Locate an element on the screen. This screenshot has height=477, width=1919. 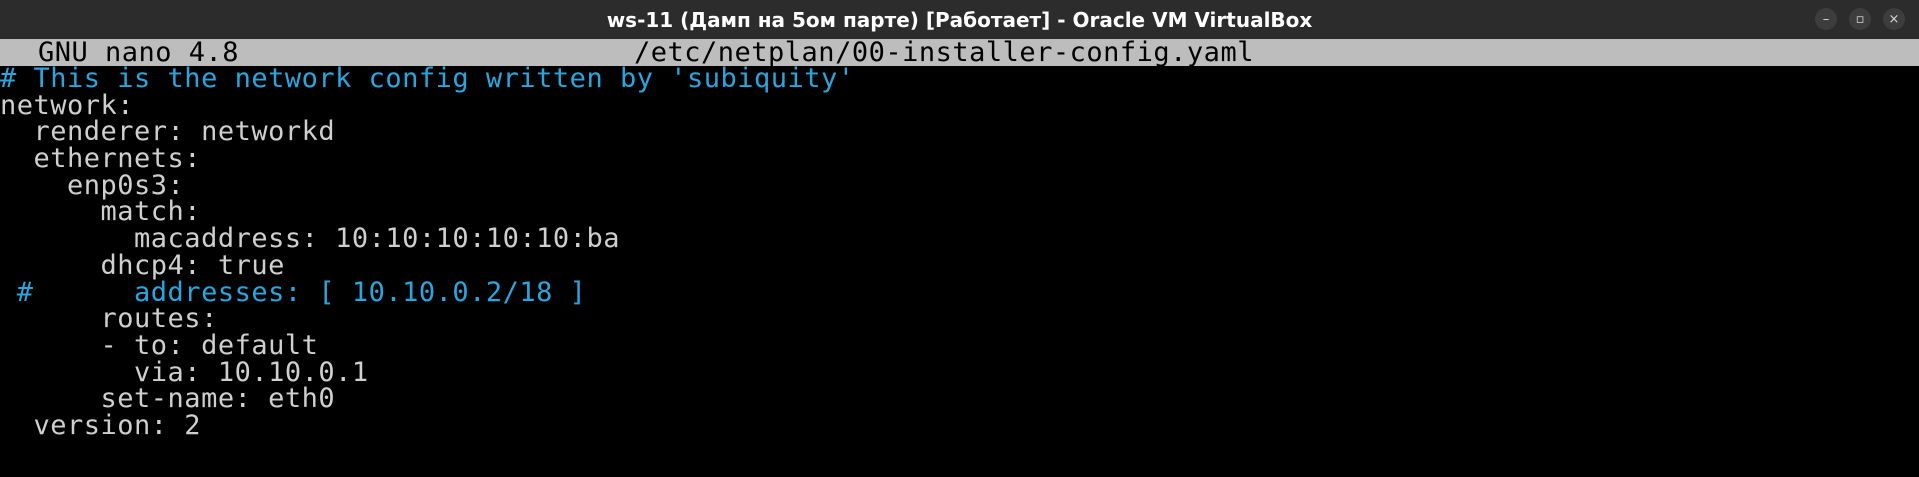
nano-version: GNU nano 4.8 is located at coordinates (139, 52).